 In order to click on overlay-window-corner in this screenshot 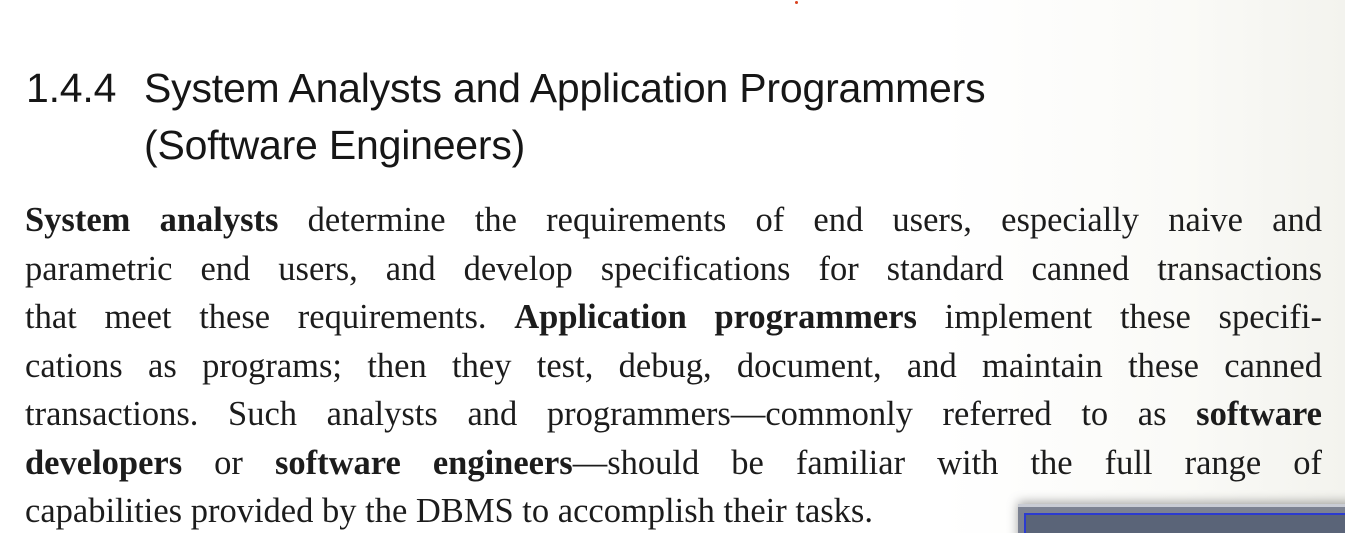, I will do `click(1181, 518)`.